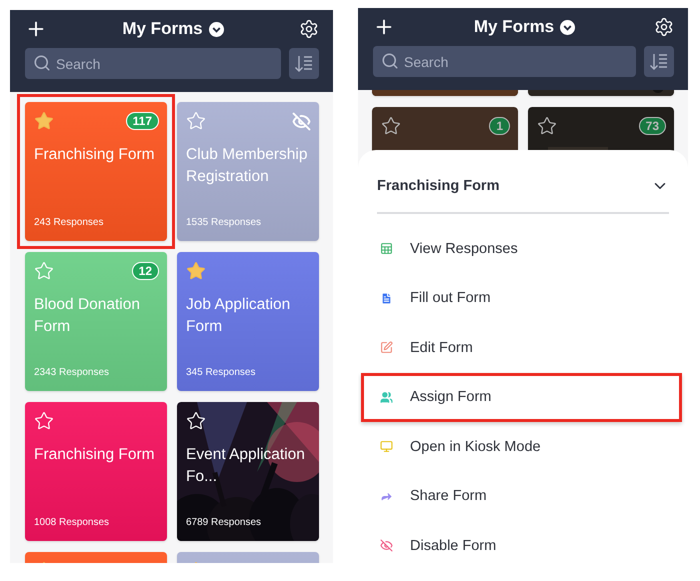  Describe the element at coordinates (223, 223) in the screenshot. I see `response-count: 1535 Responses` at that location.